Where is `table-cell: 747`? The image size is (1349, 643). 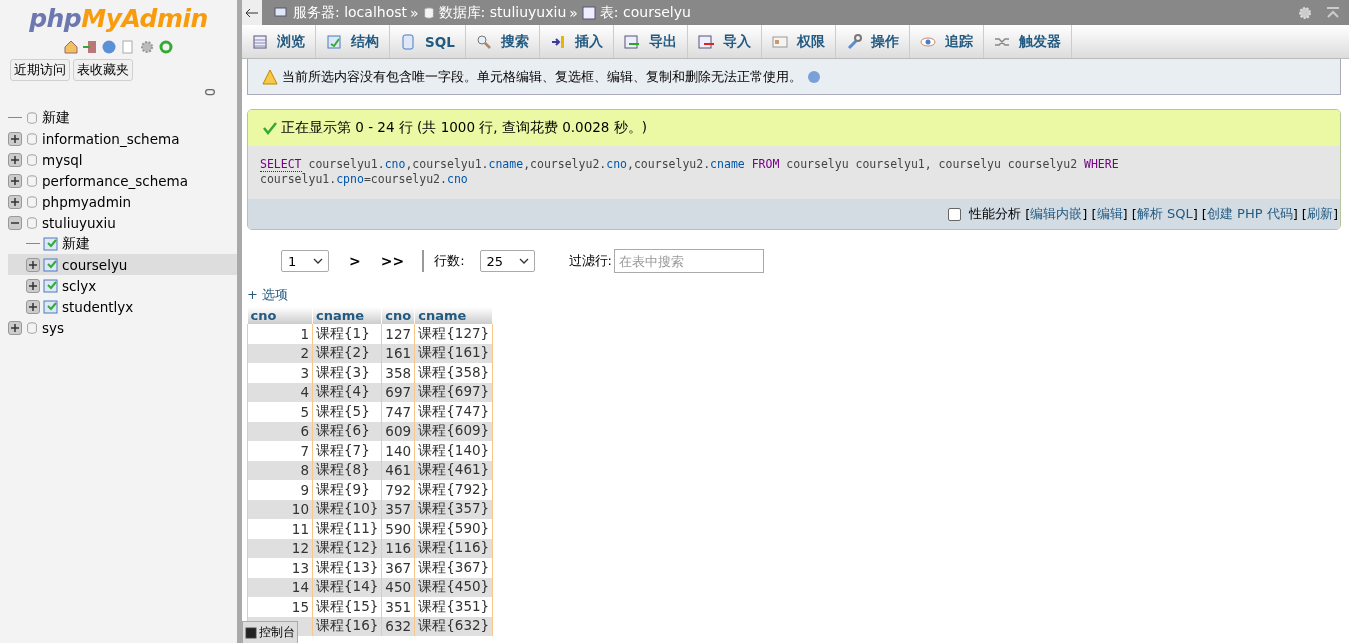
table-cell: 747 is located at coordinates (398, 412).